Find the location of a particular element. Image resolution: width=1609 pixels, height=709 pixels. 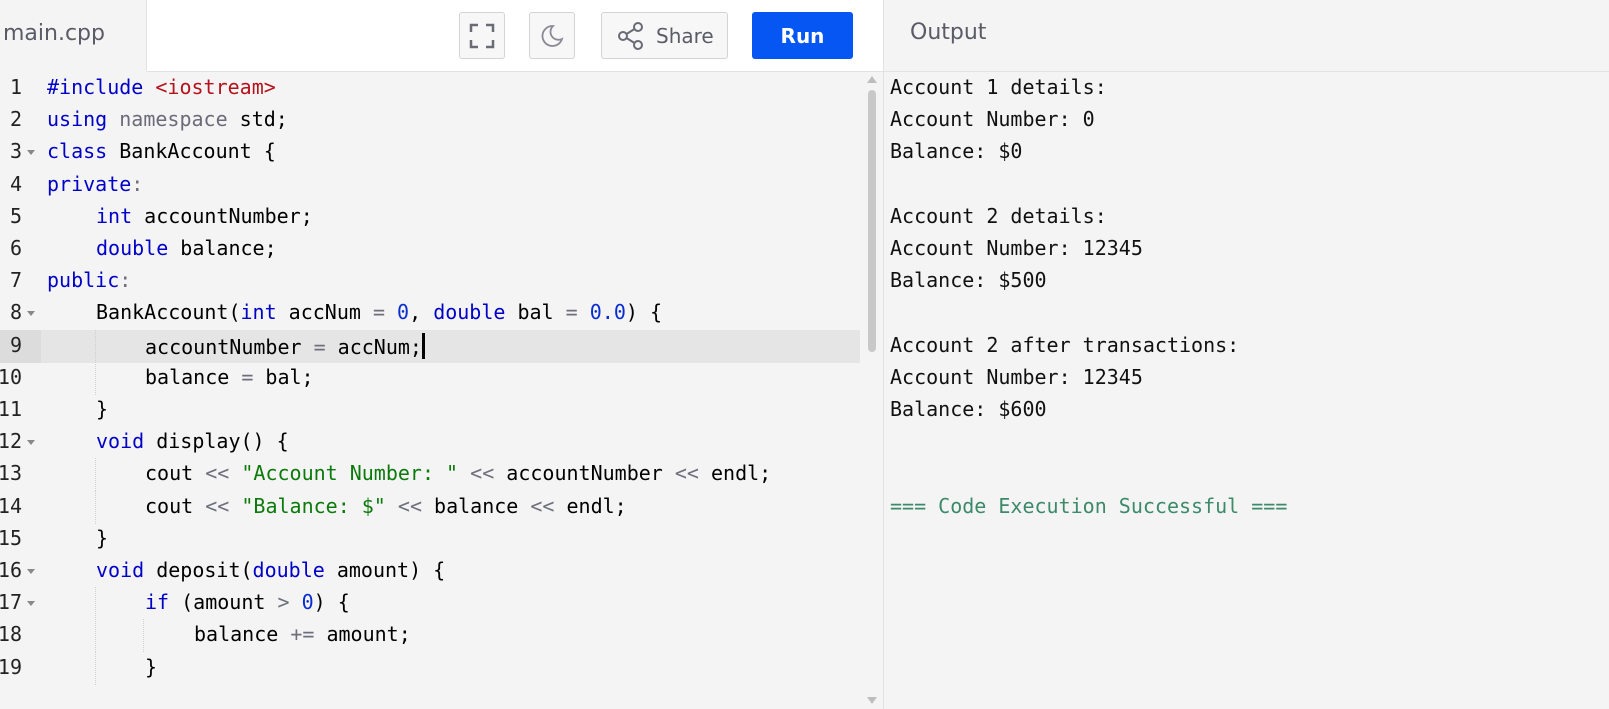

code-text: balance = bal; is located at coordinates (229, 377).